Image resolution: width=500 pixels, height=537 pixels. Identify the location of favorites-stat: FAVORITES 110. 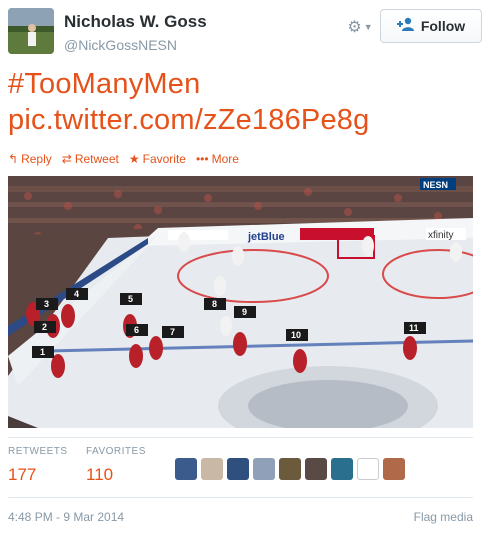
(116, 465).